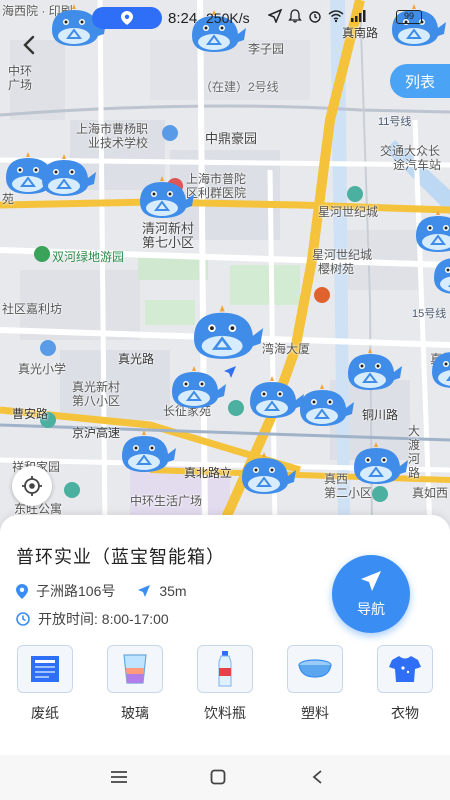  What do you see at coordinates (228, 18) in the screenshot?
I see `status-net-speed: 250K/s` at bounding box center [228, 18].